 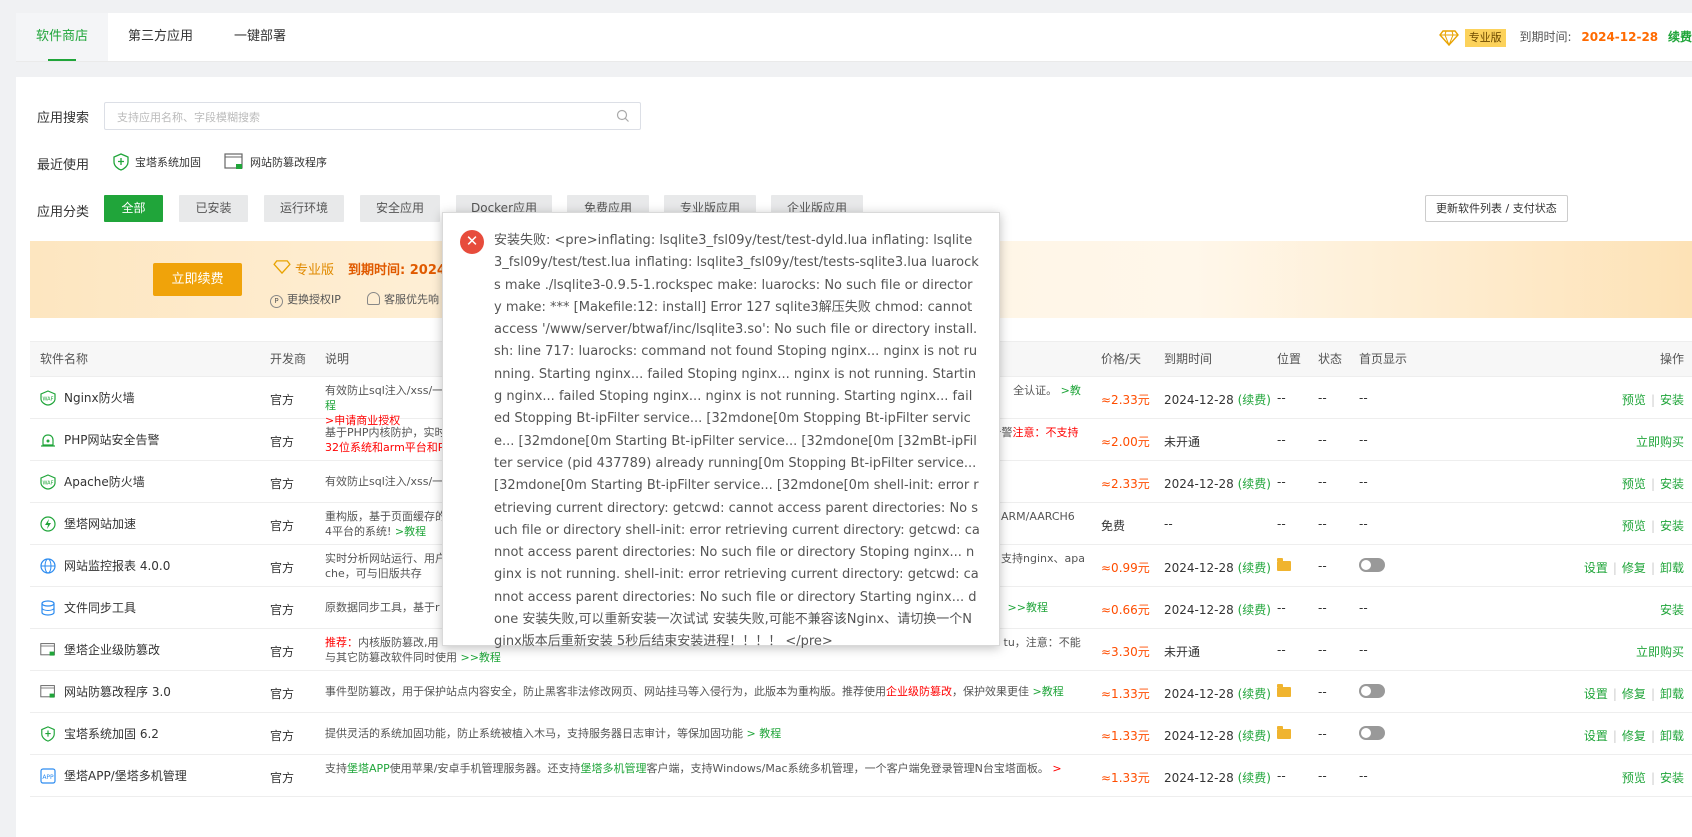 I want to click on app-expire: 未开通, so click(x=1182, y=652).